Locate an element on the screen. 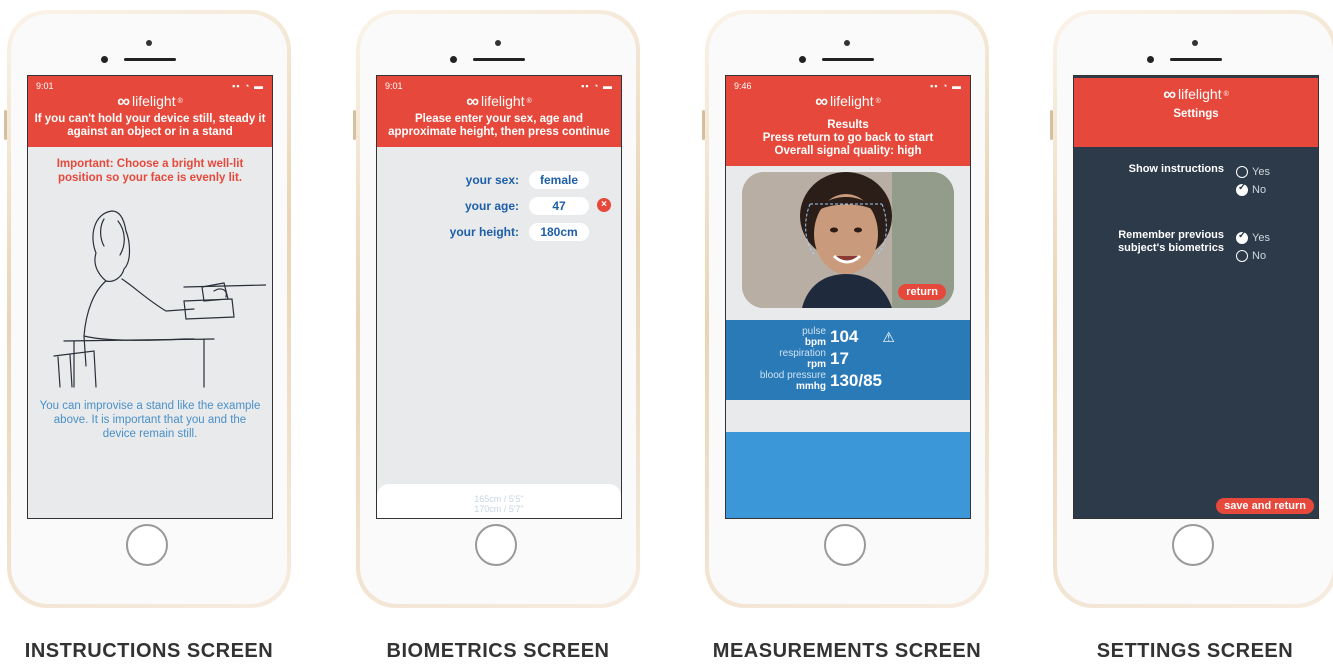 The width and height of the screenshot is (1333, 668). sex-row: your sex: female is located at coordinates (499, 180).